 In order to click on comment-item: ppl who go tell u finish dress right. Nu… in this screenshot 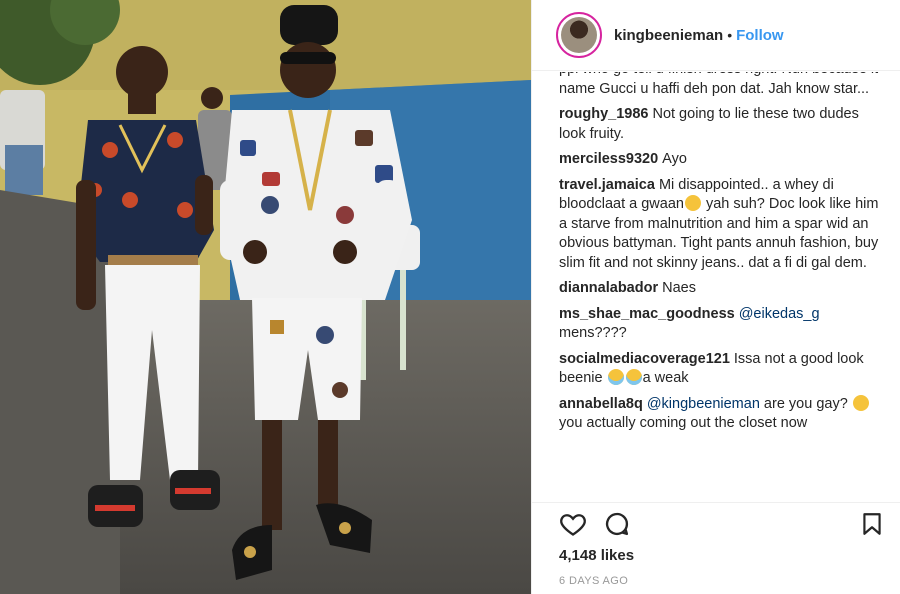, I will do `click(724, 85)`.